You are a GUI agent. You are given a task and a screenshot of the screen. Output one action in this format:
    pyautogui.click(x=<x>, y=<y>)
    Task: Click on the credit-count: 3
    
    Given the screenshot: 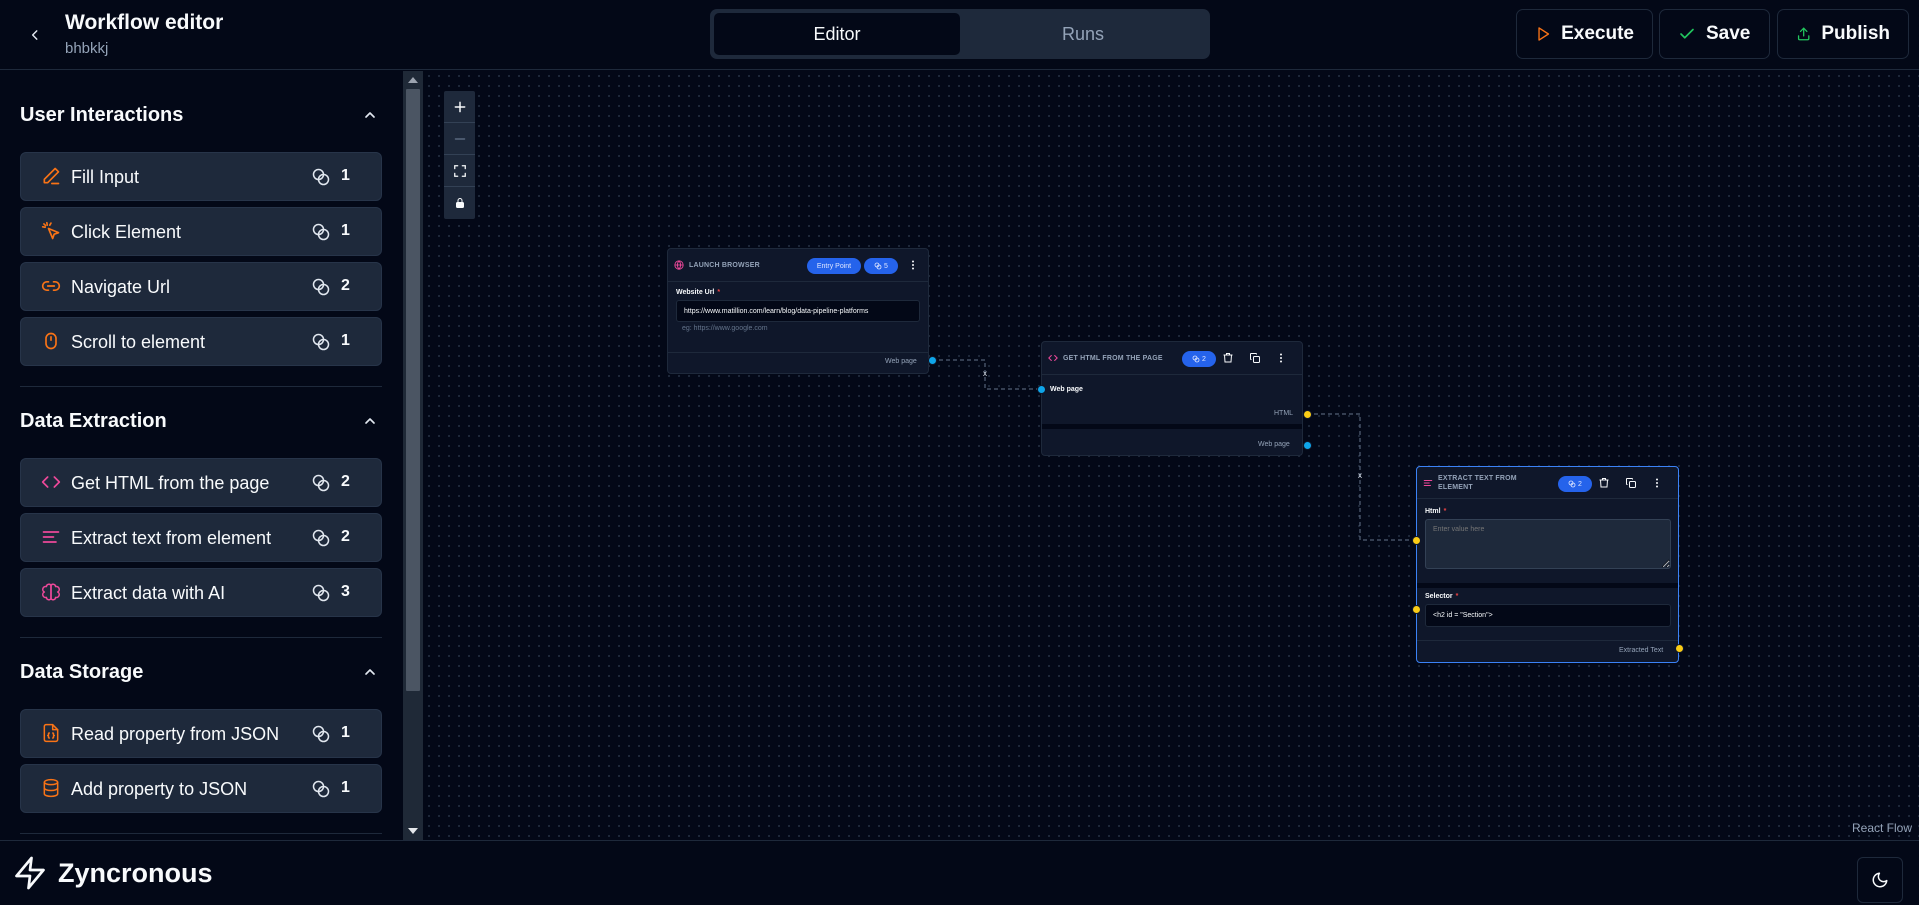 What is the action you would take?
    pyautogui.click(x=345, y=591)
    